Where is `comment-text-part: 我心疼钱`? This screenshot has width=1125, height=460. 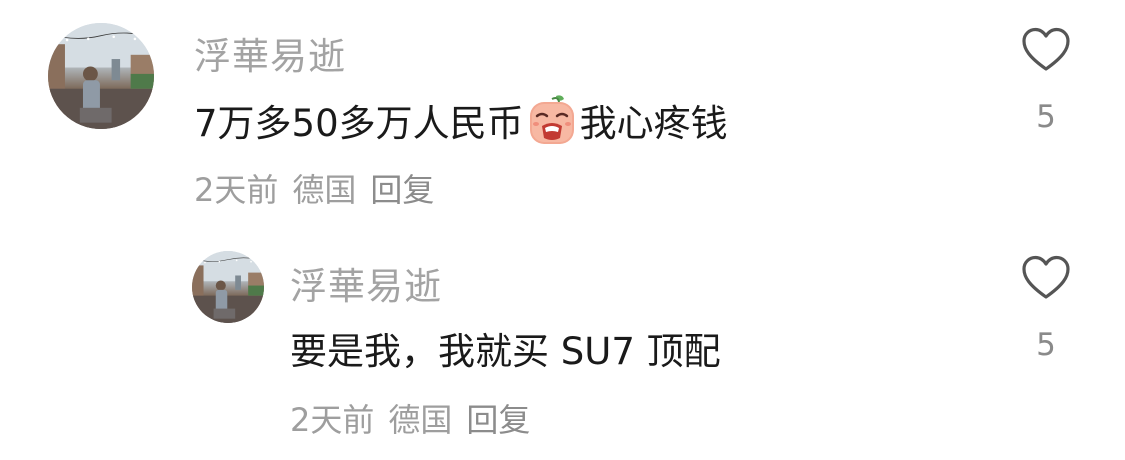
comment-text-part: 我心疼钱 is located at coordinates (653, 123).